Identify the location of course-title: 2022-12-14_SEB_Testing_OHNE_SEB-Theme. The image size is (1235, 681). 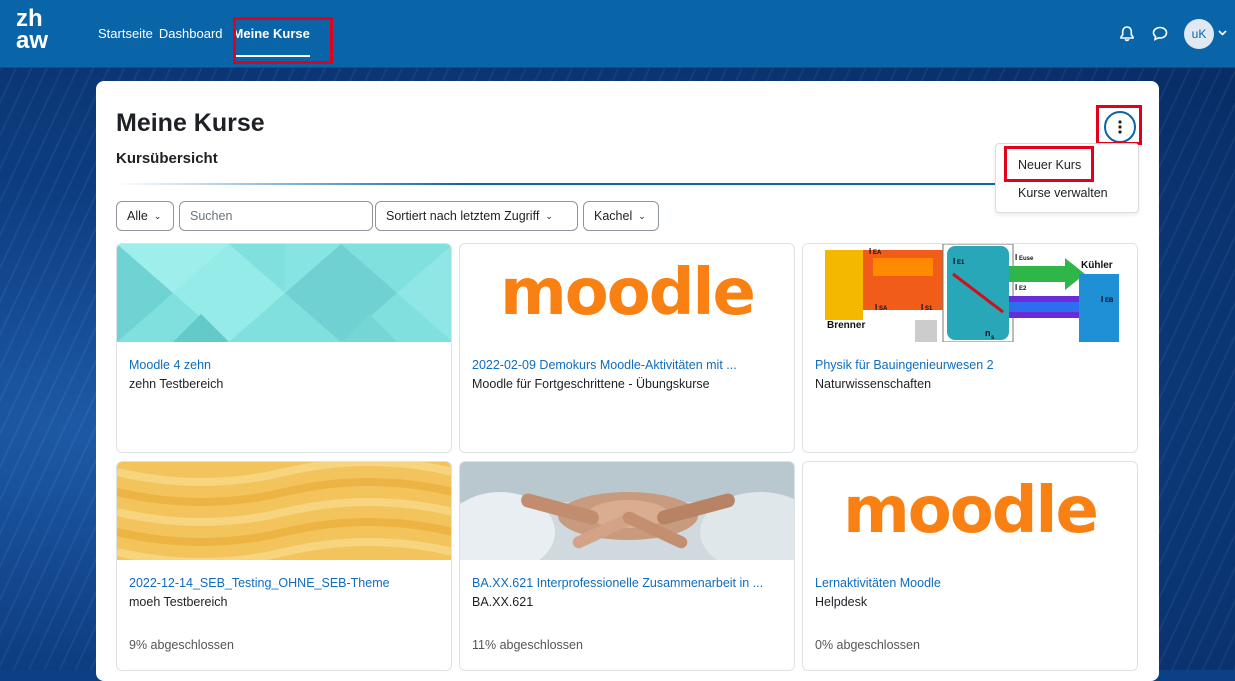
(259, 583).